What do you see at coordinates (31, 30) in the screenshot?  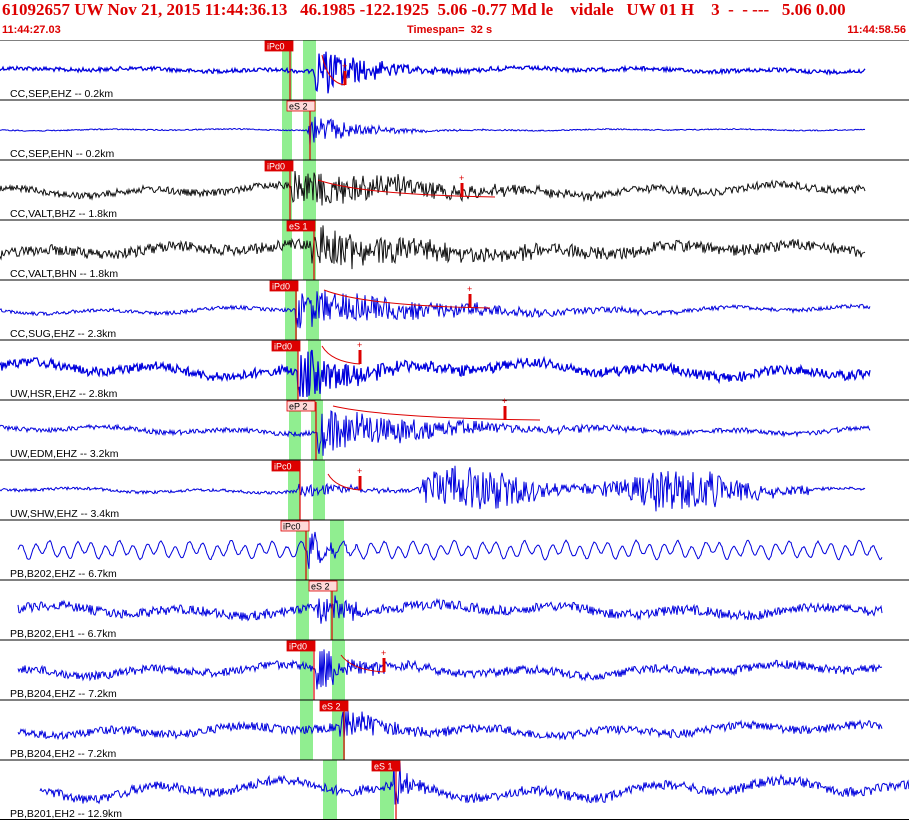 I see `start-time: 11:44:27.03` at bounding box center [31, 30].